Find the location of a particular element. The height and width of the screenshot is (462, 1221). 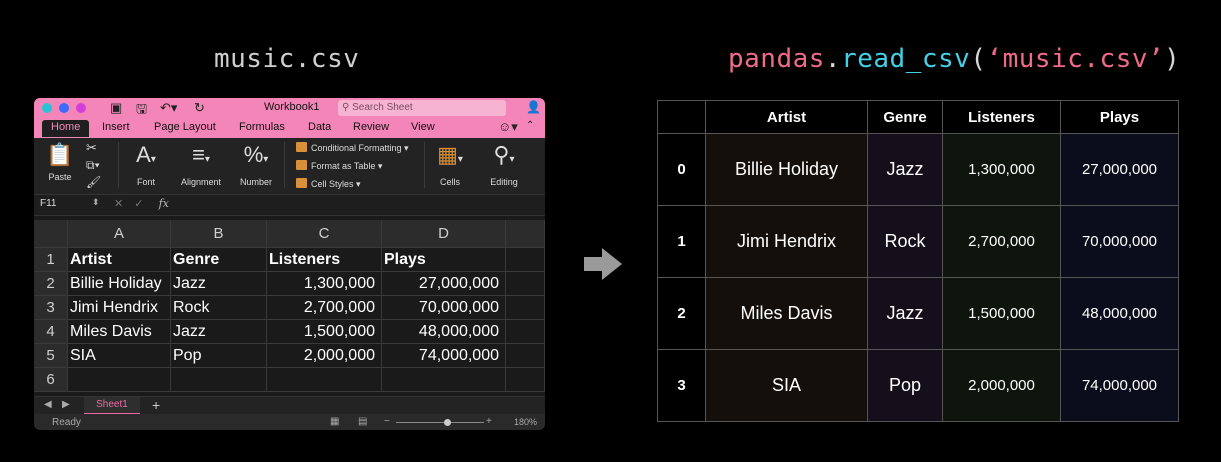

spreadsheet-cell: Genre is located at coordinates (219, 260).